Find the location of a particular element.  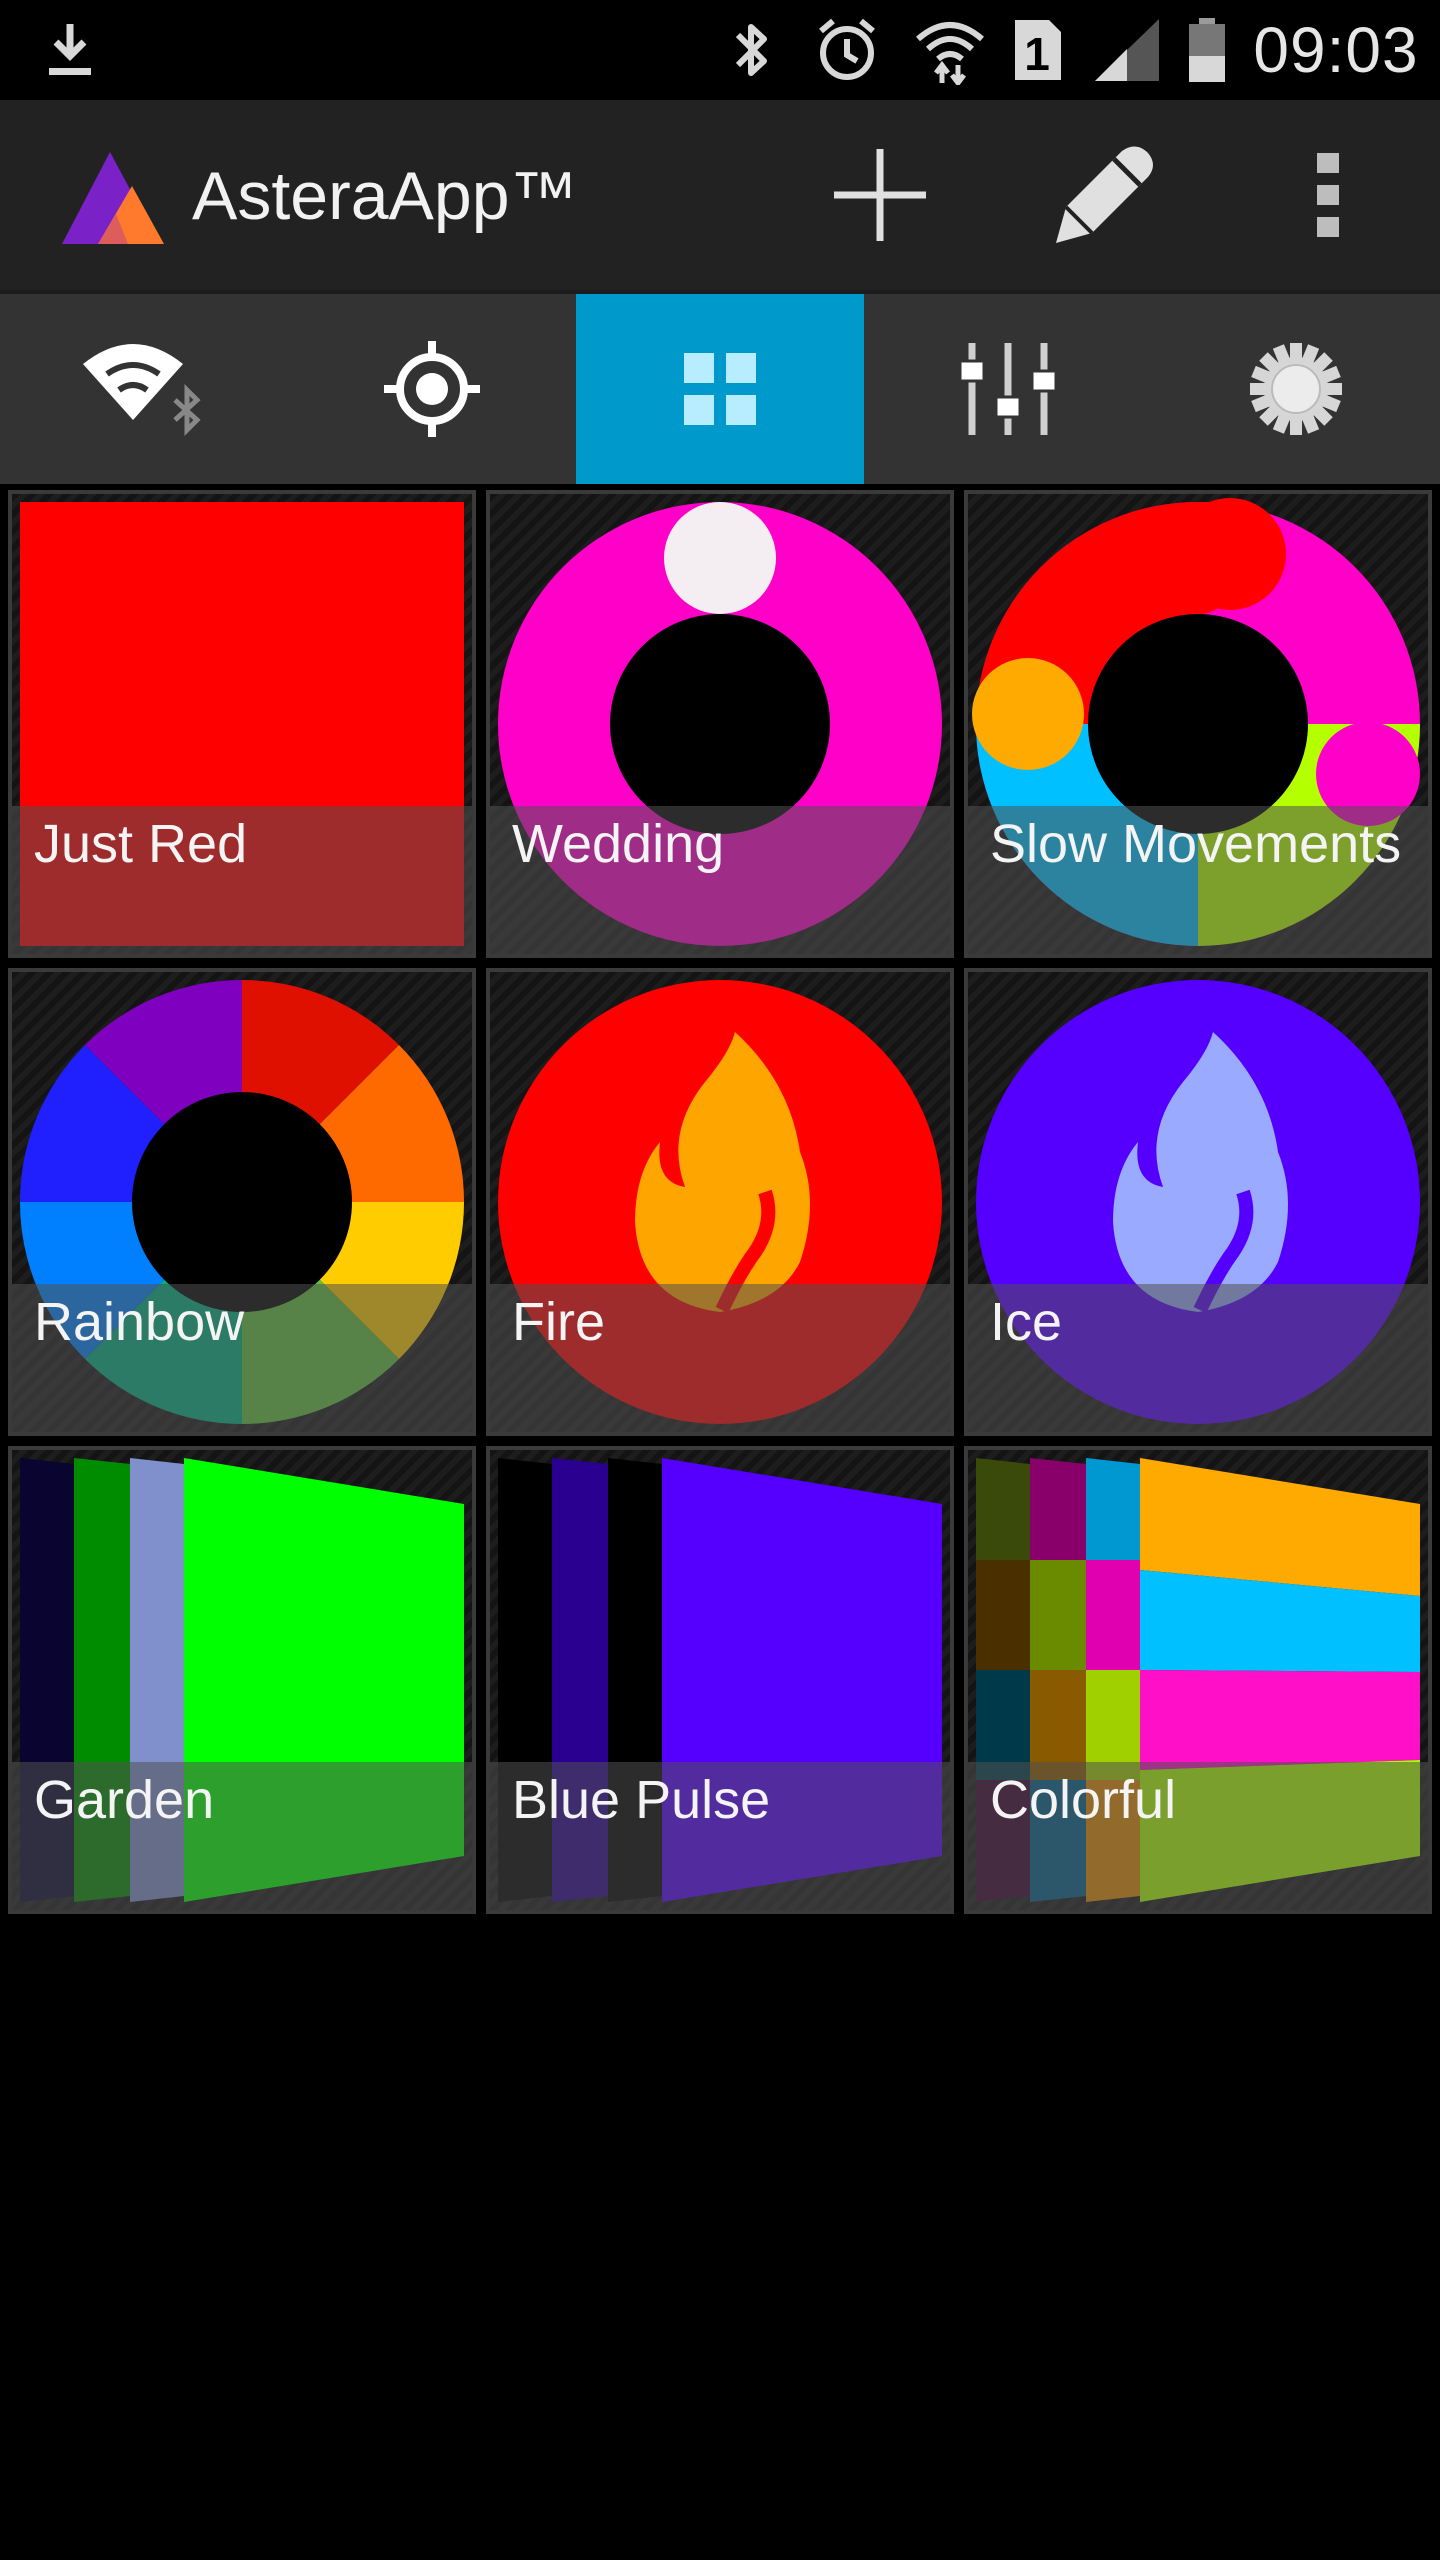

battery-icon is located at coordinates (1207, 50).